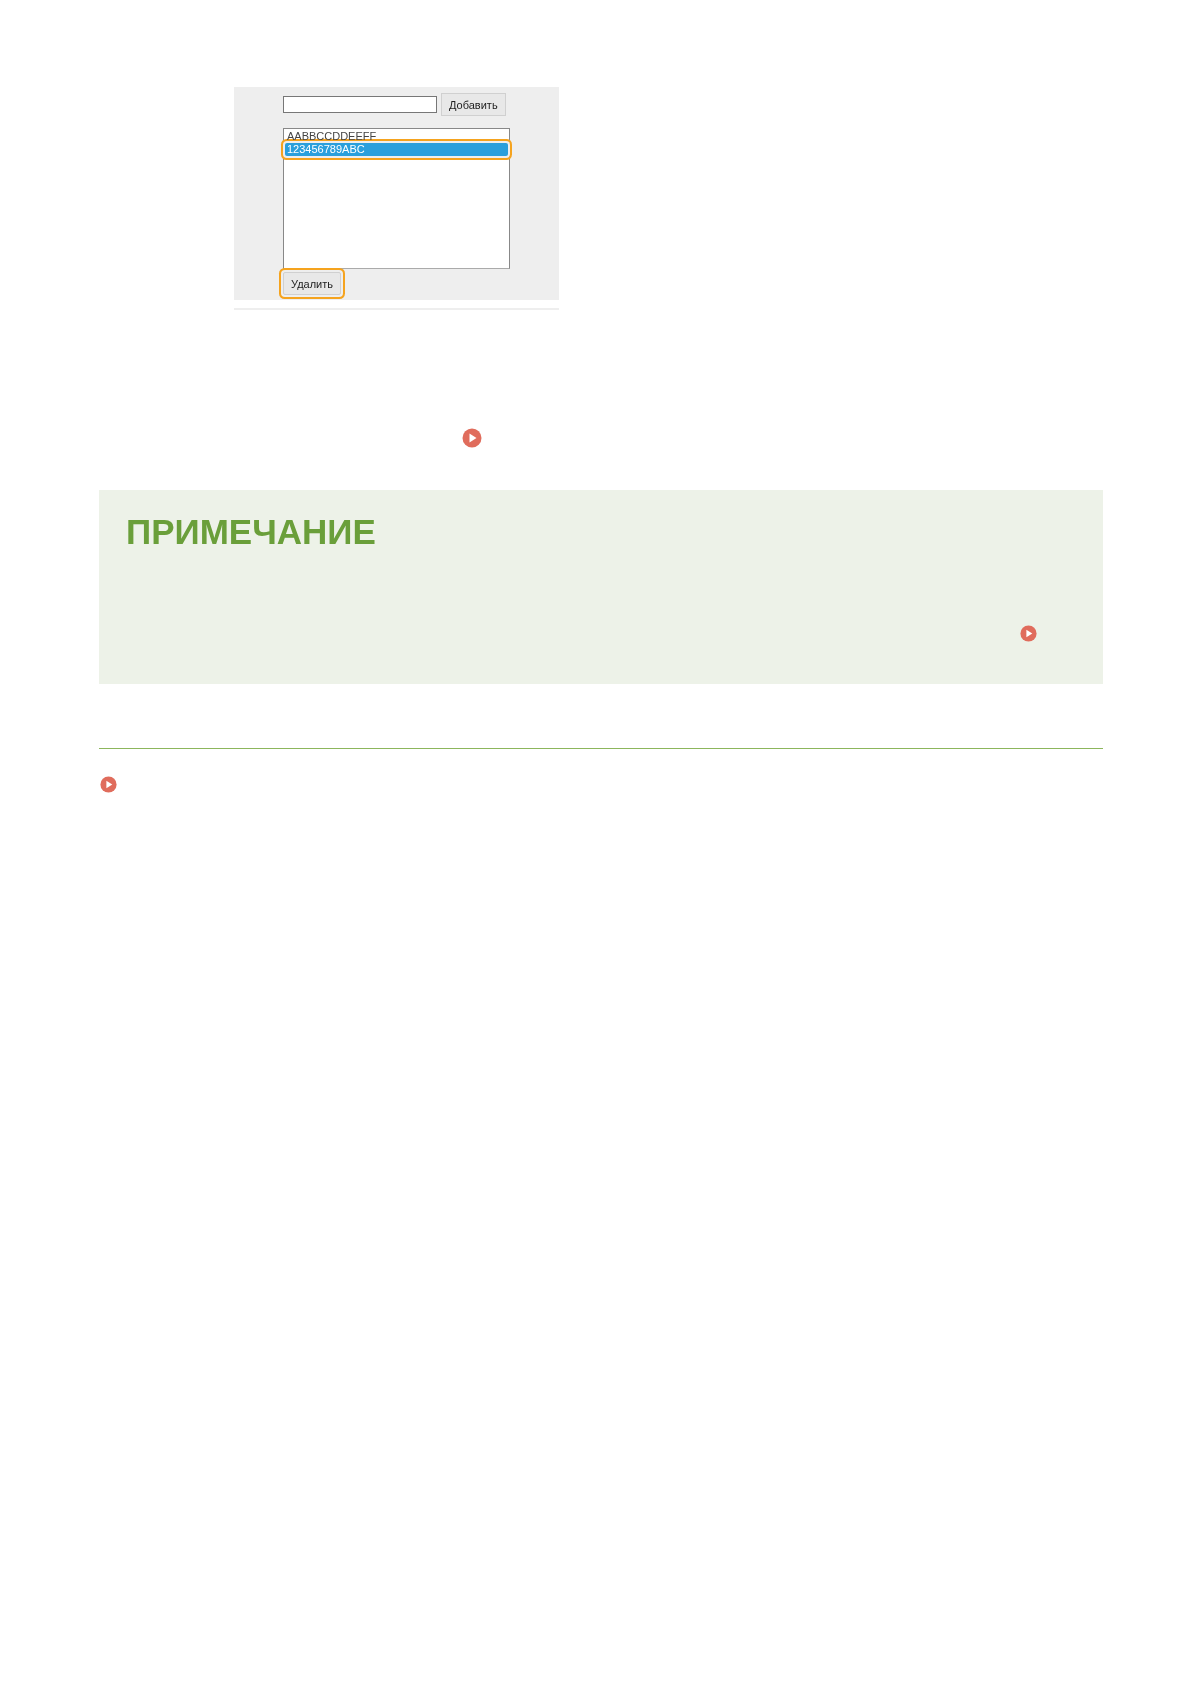 Image resolution: width=1191 pixels, height=1684 pixels. I want to click on note-title: ПРИМЕЧАНИЕ, so click(251, 532).